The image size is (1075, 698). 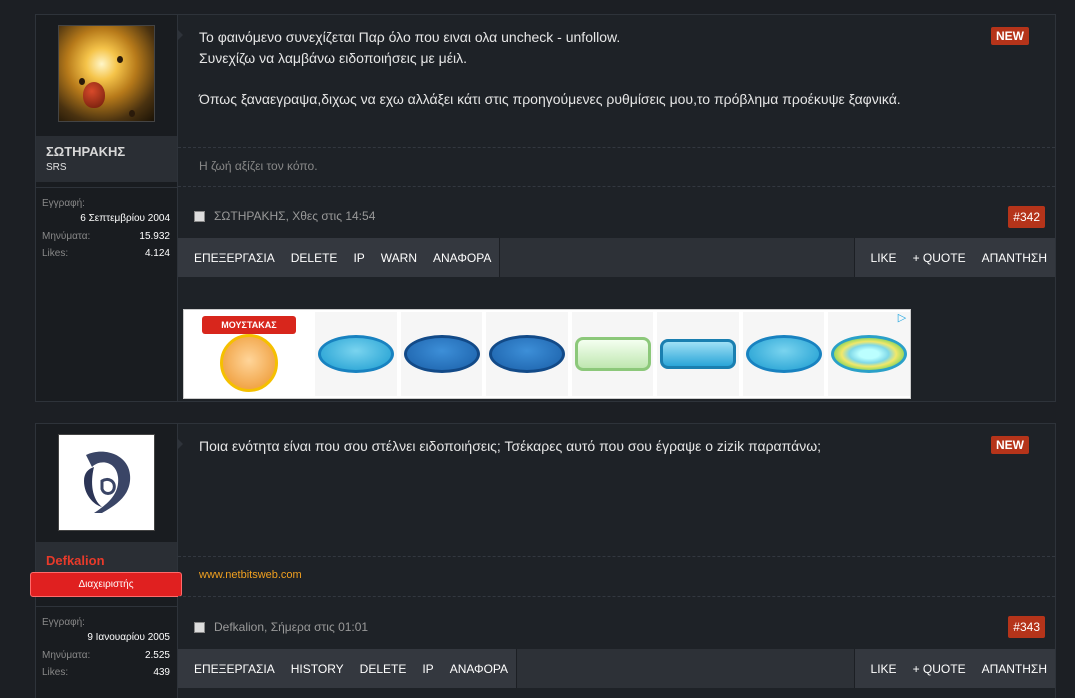 I want to click on post-info: Defkalion, Σήμερα στις 01:01, so click(x=281, y=627).